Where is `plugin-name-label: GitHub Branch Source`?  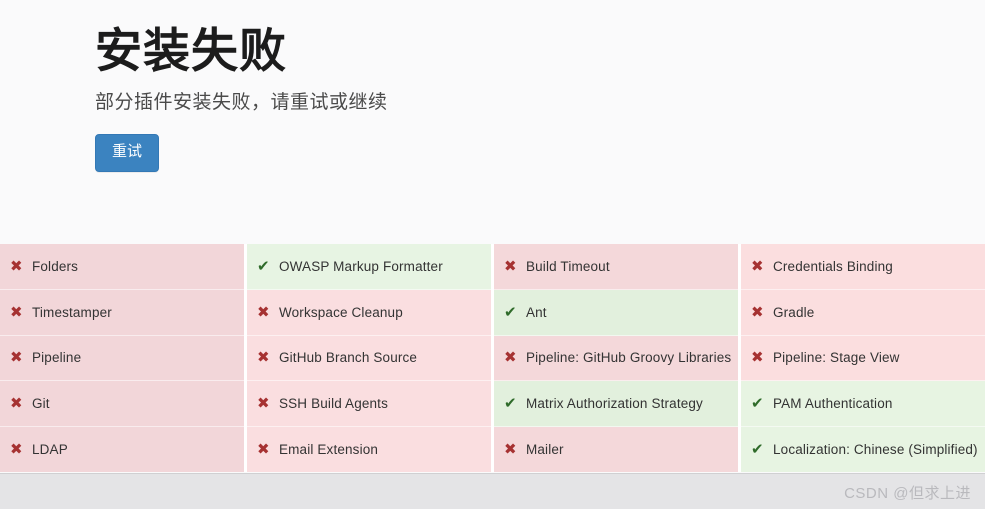
plugin-name-label: GitHub Branch Source is located at coordinates (348, 358).